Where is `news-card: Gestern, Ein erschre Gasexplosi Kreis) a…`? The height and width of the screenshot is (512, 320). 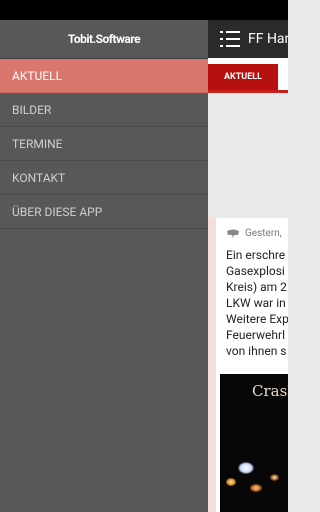
news-card: Gestern, Ein erschre Gasexplosi Kreis) a… is located at coordinates (252, 365).